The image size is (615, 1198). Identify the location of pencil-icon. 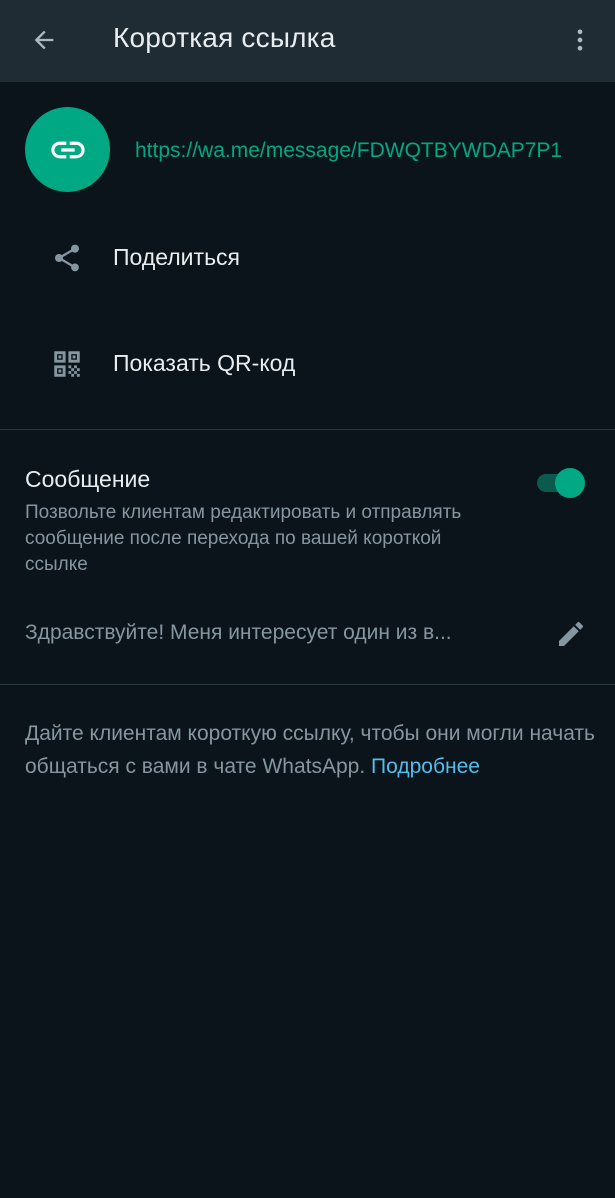
(571, 633).